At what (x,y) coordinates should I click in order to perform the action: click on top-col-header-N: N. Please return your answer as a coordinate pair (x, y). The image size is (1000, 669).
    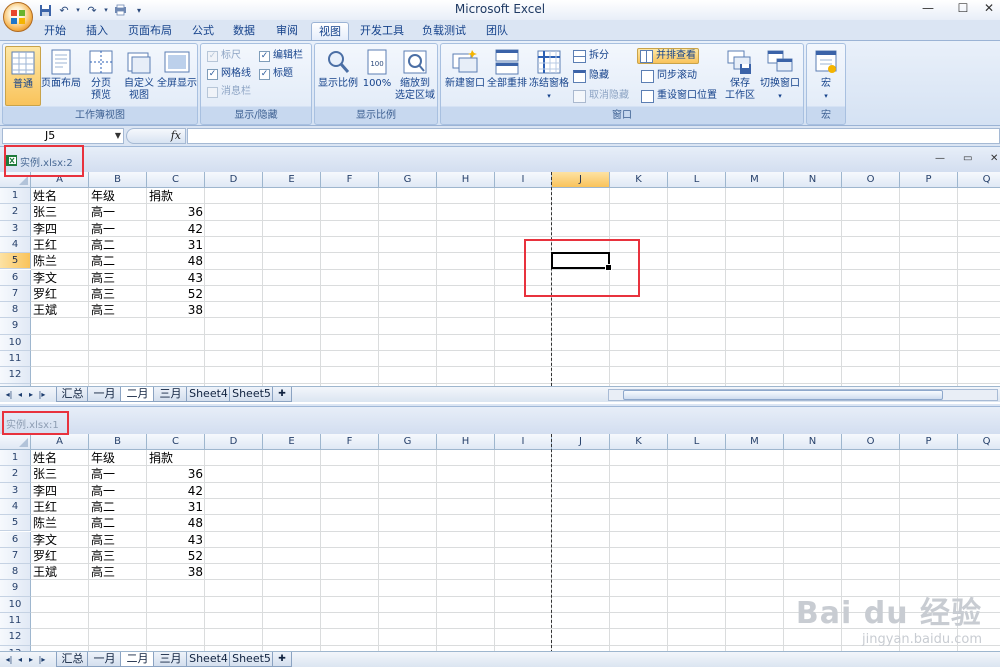
    Looking at the image, I should click on (813, 180).